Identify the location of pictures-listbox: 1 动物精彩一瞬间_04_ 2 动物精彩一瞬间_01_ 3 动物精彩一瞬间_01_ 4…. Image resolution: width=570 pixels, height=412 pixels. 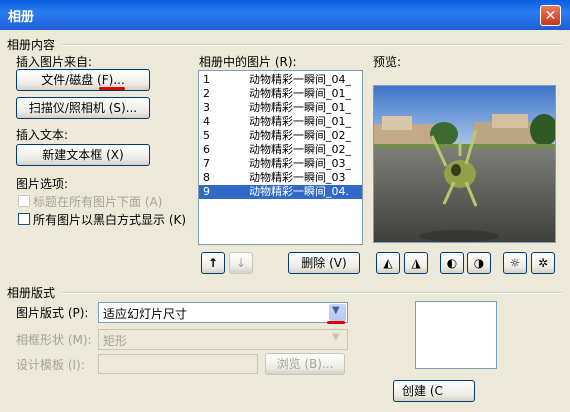
(280, 157).